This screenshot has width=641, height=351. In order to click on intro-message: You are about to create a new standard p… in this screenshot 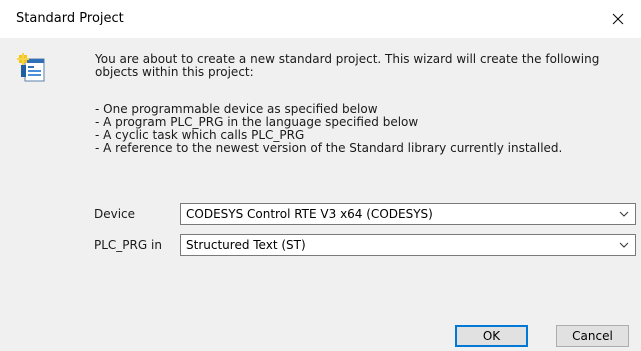, I will do `click(347, 65)`.